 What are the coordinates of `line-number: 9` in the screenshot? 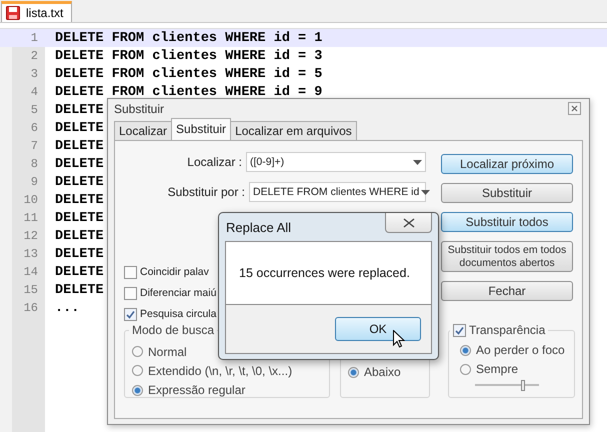 It's located at (34, 182).